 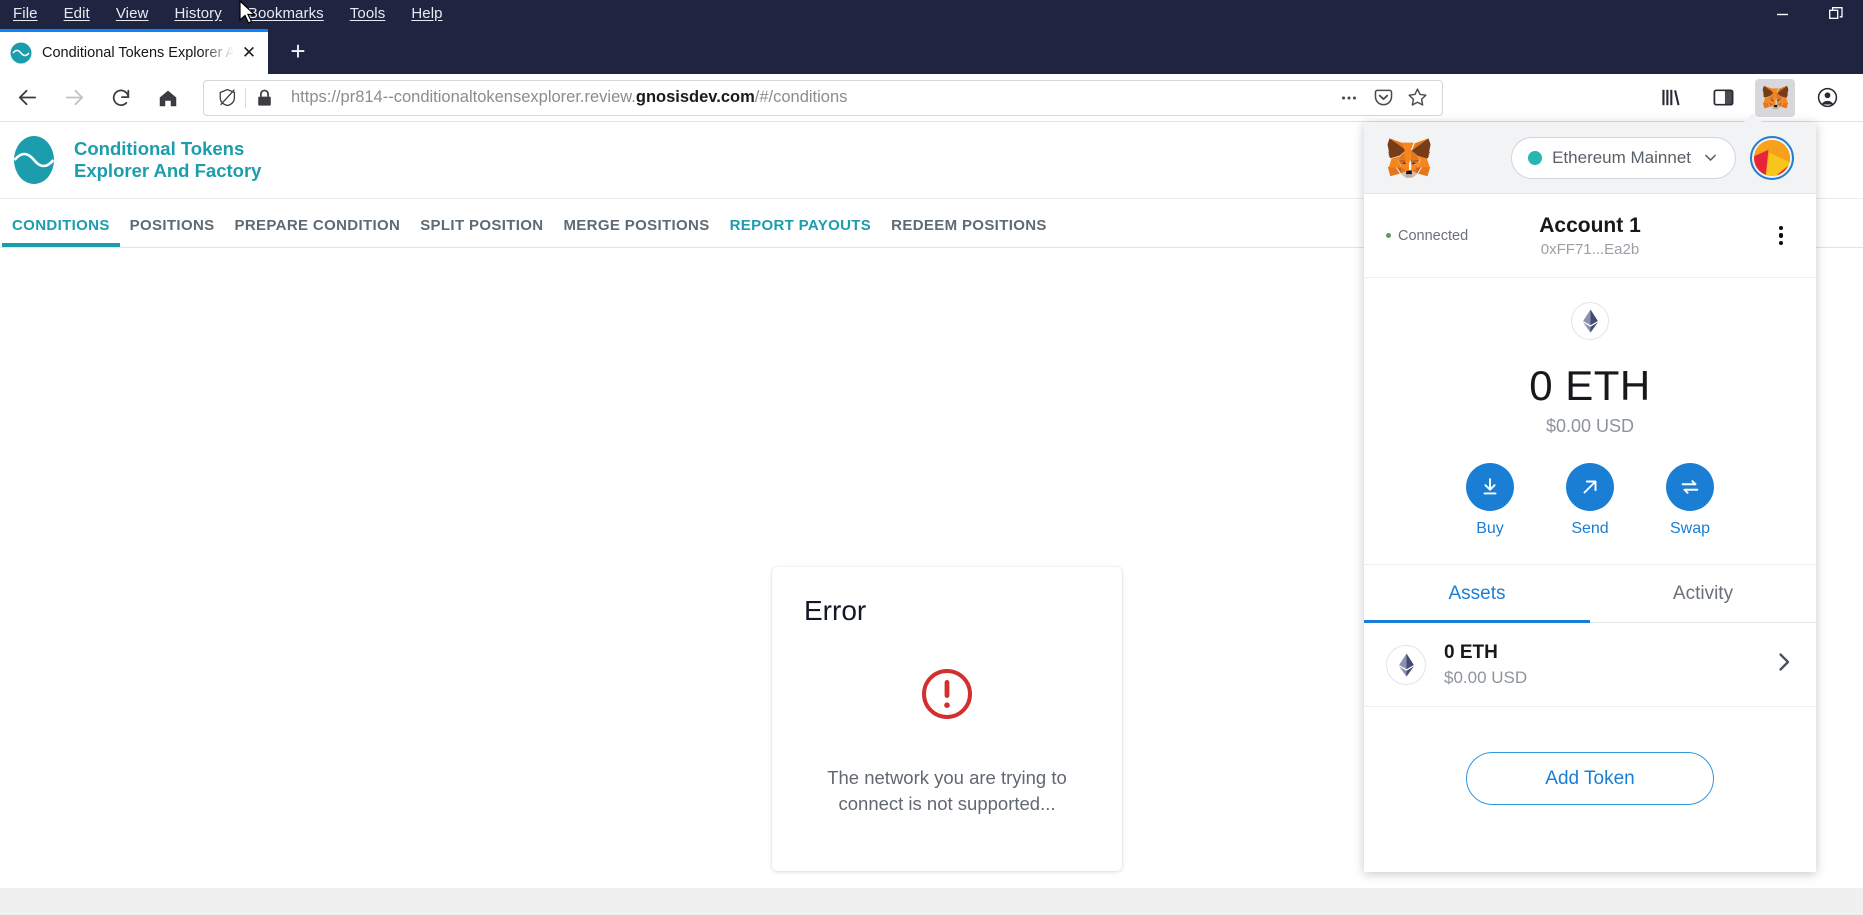 I want to click on menu-history-label: History, so click(x=198, y=13).